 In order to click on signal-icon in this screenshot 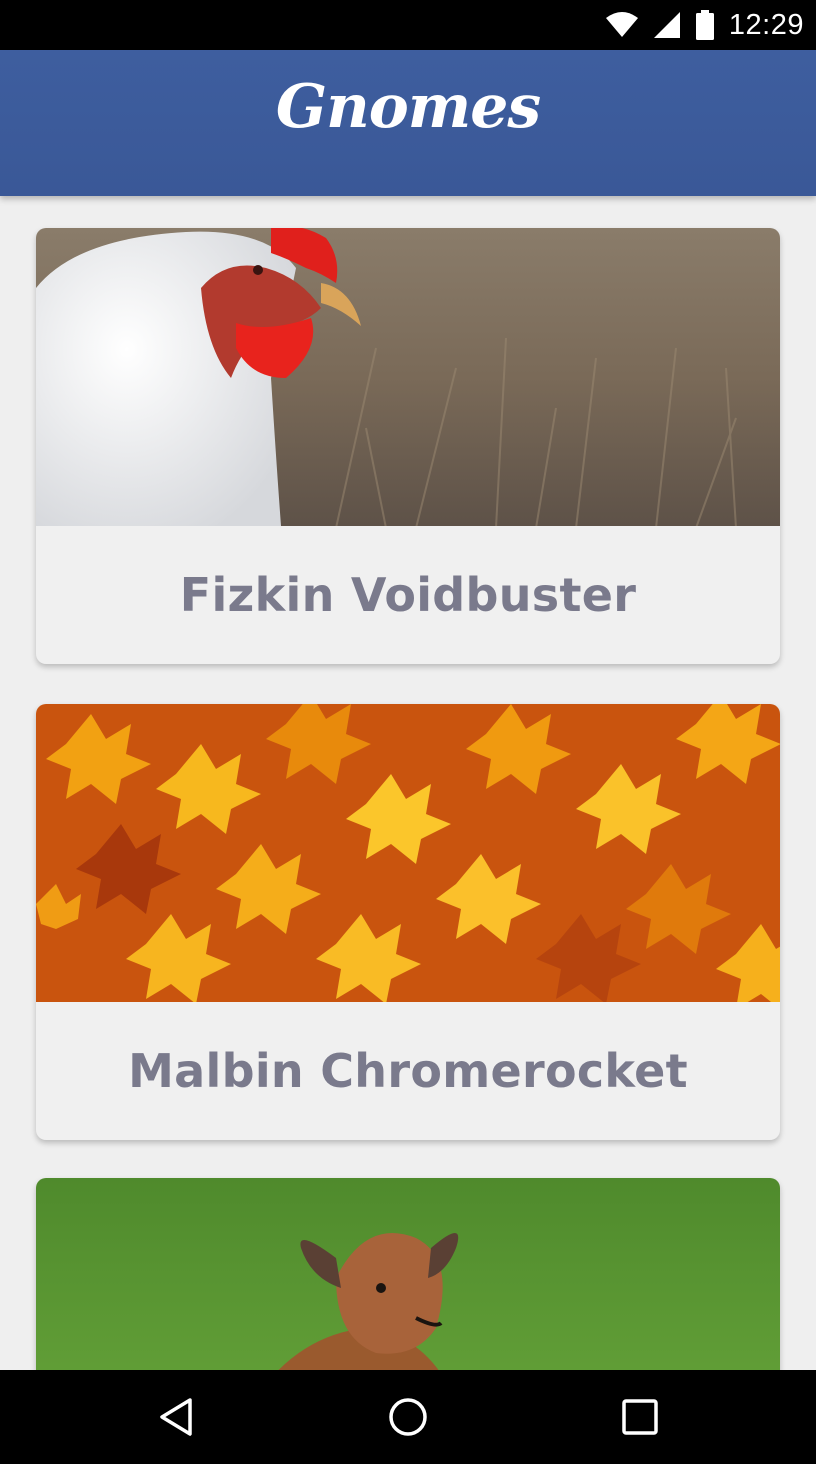, I will do `click(666, 25)`.